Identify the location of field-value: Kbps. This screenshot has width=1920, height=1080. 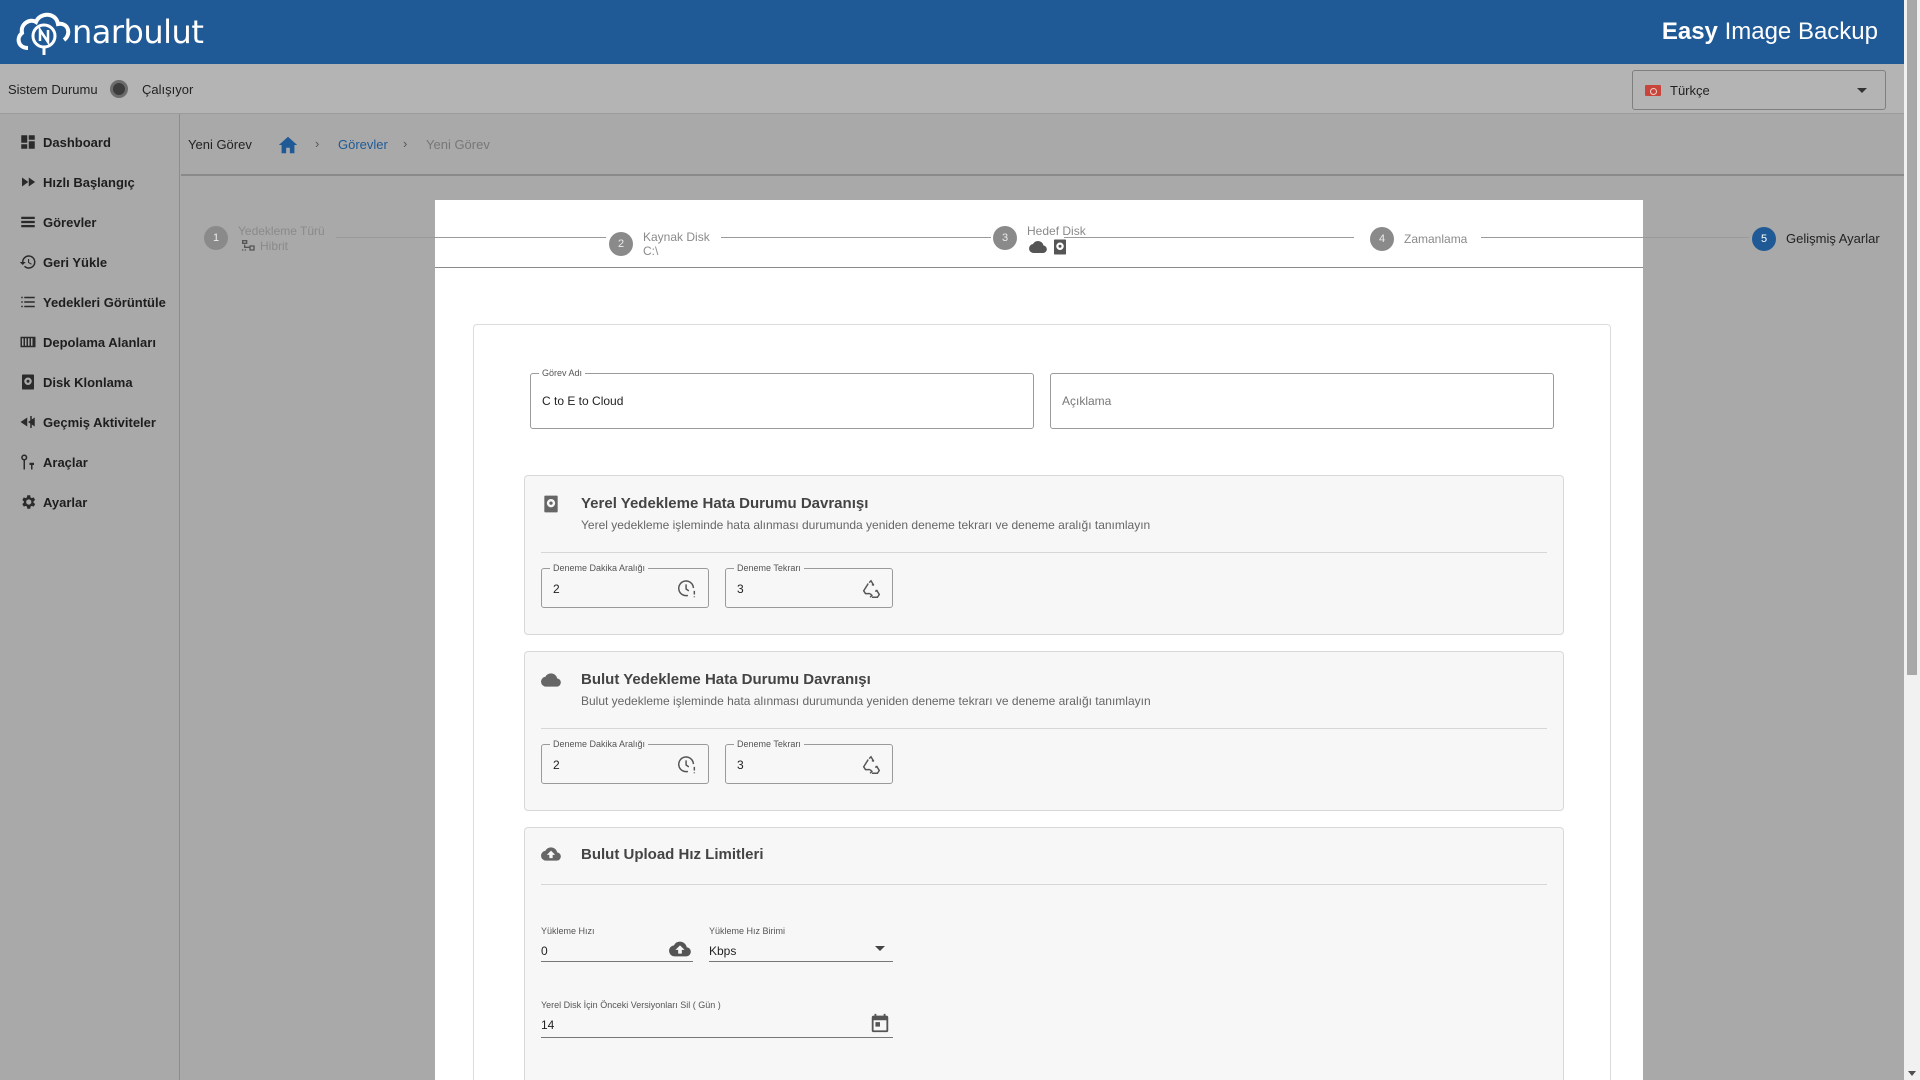
(723, 951).